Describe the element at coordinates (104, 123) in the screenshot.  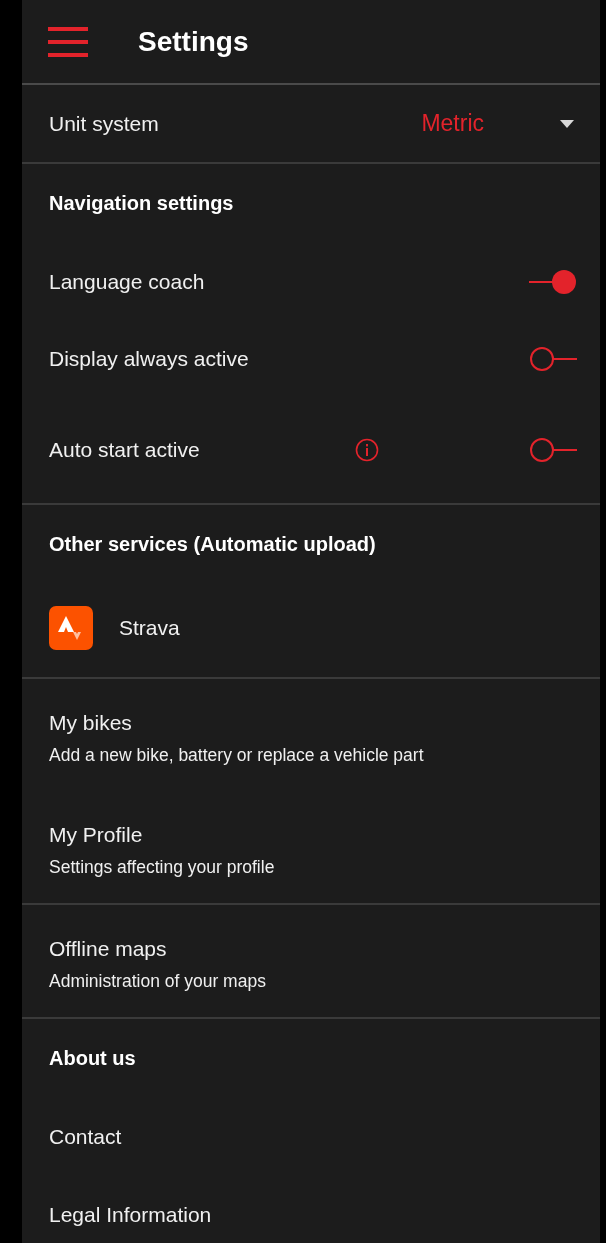
I see `setting-label: Unit system` at that location.